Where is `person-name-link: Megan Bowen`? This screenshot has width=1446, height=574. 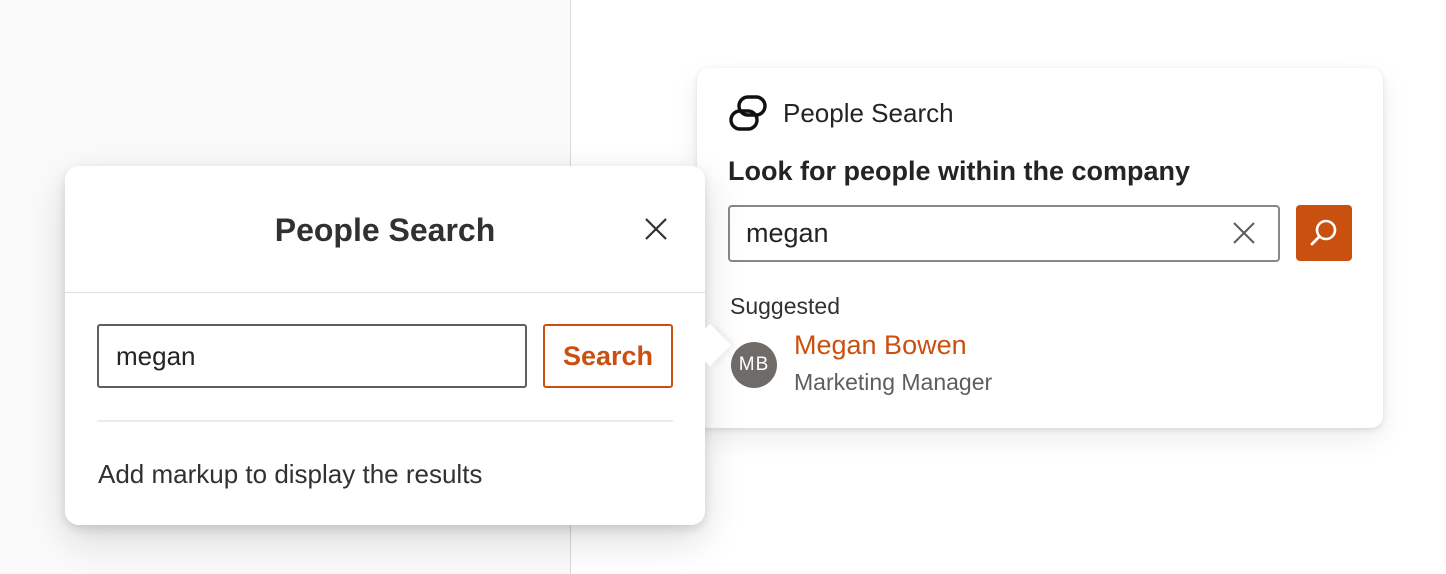 person-name-link: Megan Bowen is located at coordinates (880, 345).